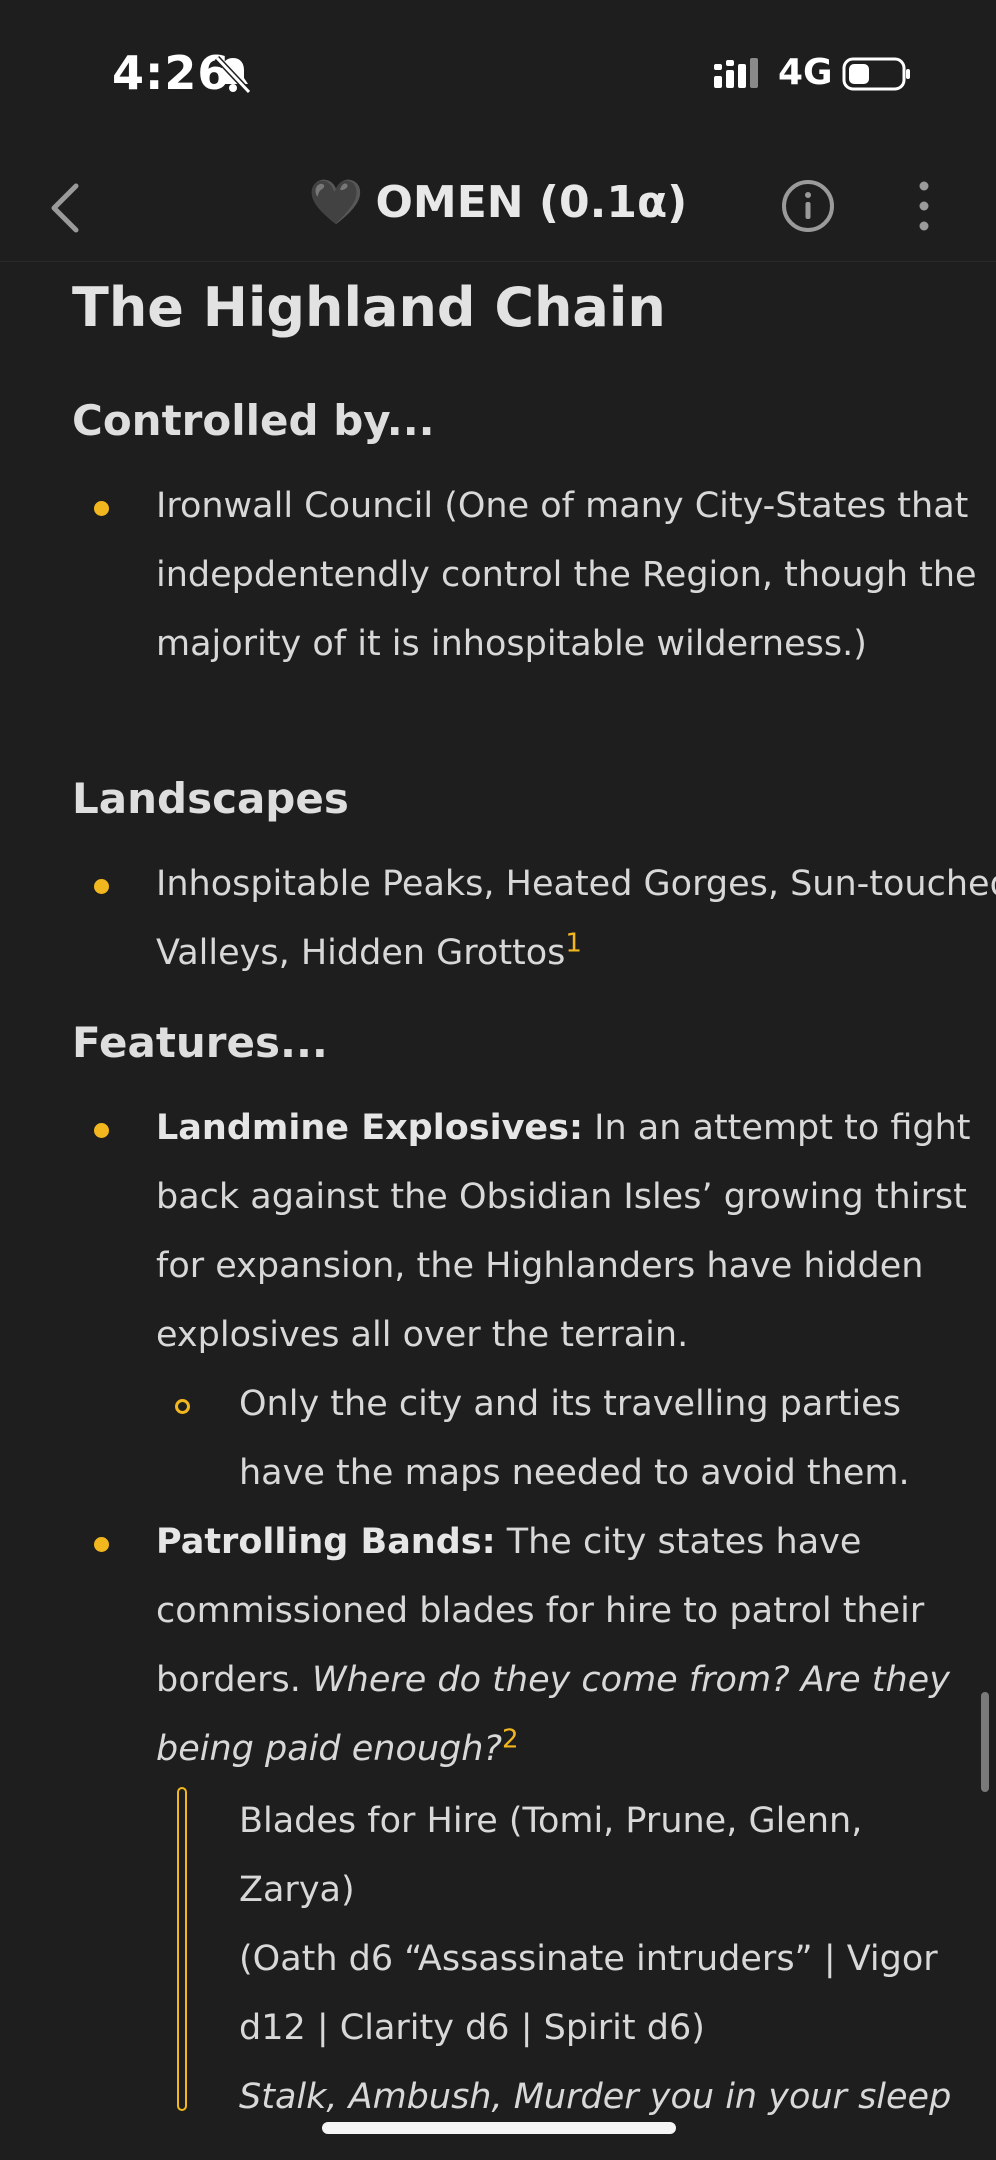  What do you see at coordinates (171, 73) in the screenshot?
I see `status-time: 4:26` at bounding box center [171, 73].